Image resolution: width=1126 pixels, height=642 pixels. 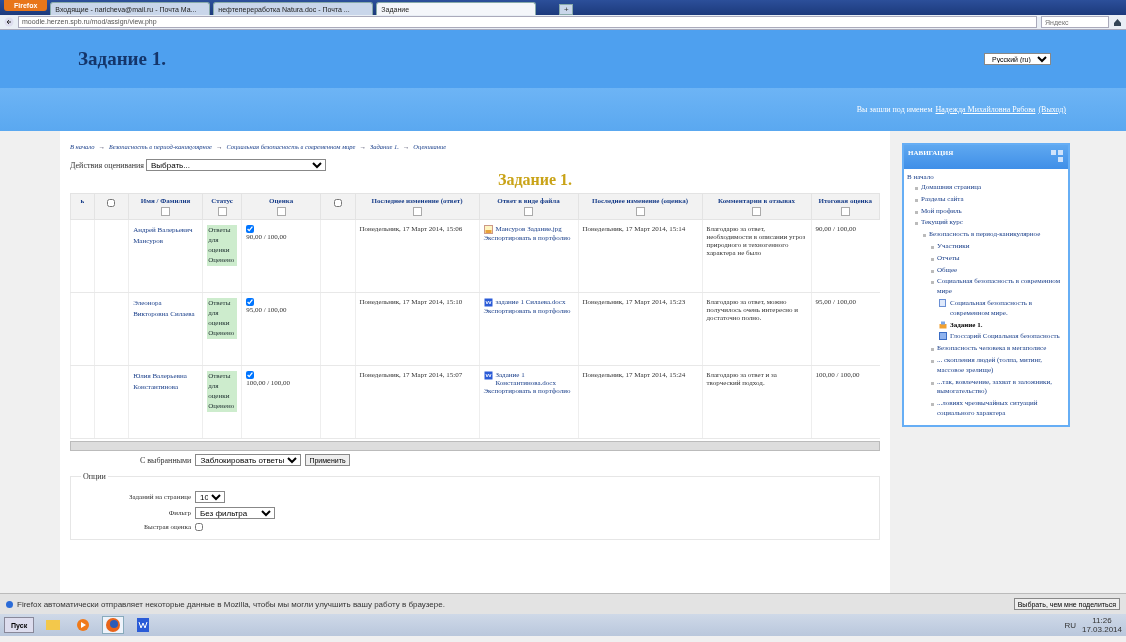 What do you see at coordinates (83, 625) in the screenshot?
I see `media-player-icon` at bounding box center [83, 625].